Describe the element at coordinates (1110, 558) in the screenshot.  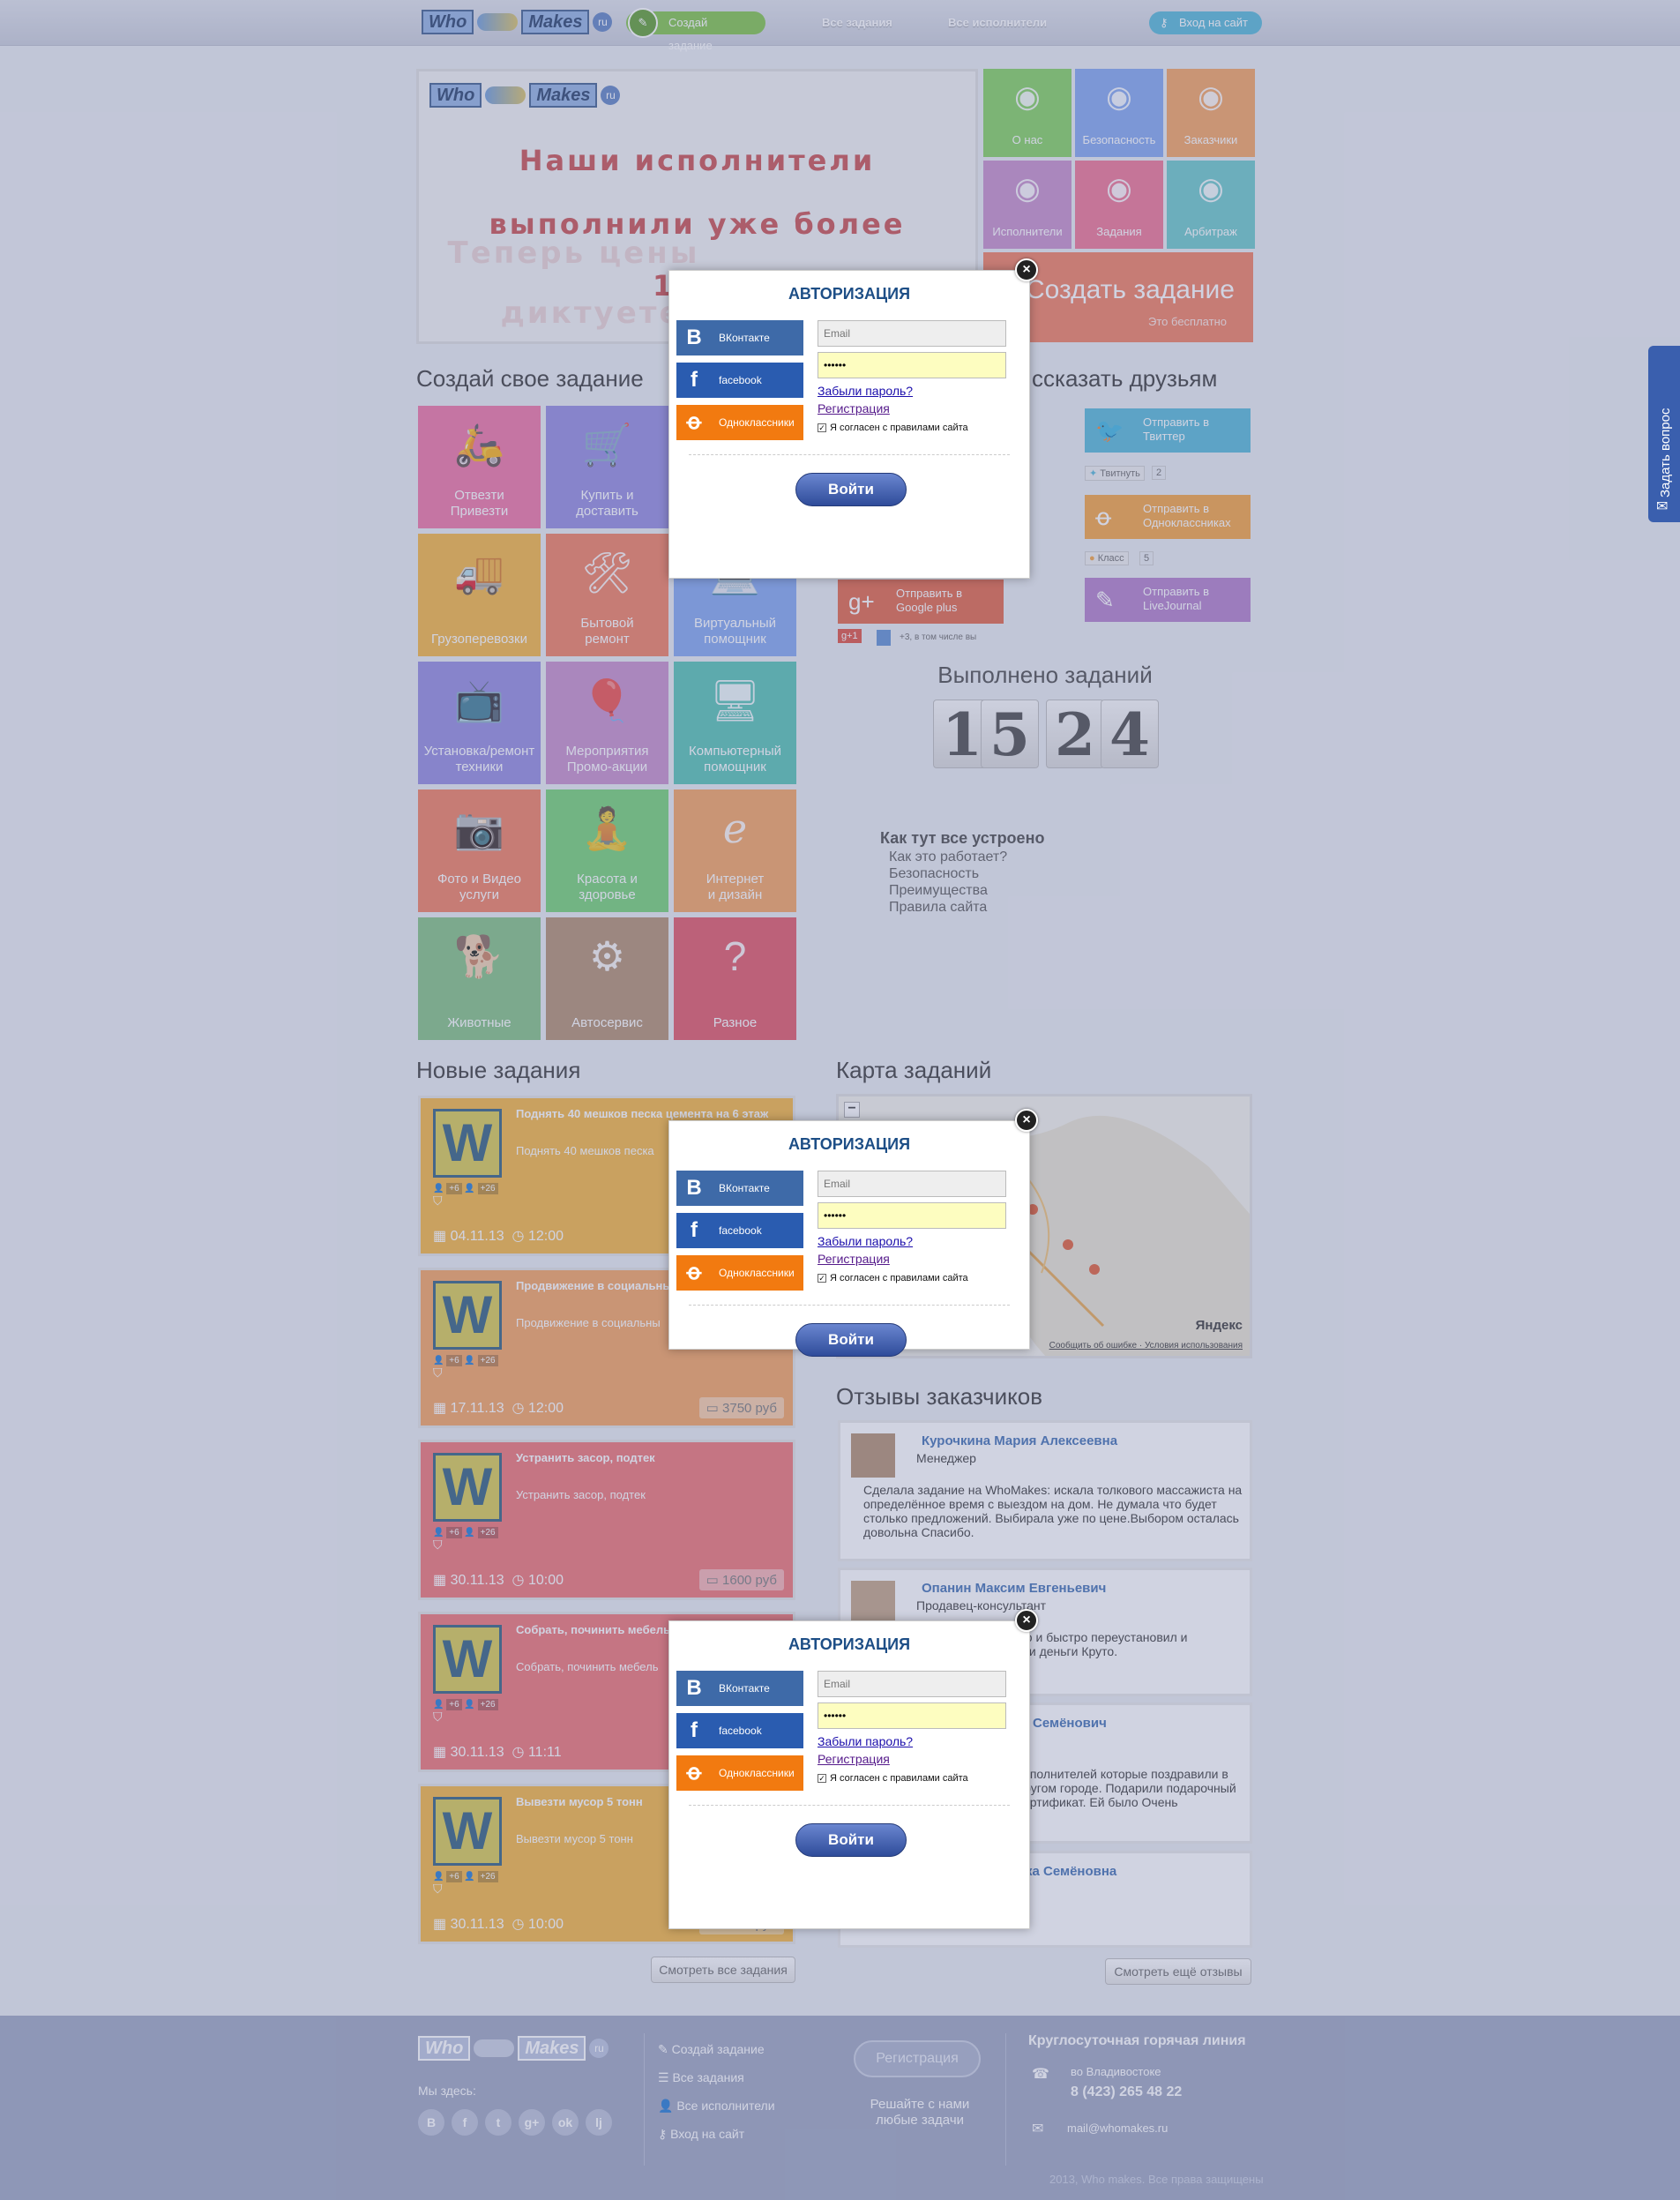
I see `klass-label: Класс` at that location.